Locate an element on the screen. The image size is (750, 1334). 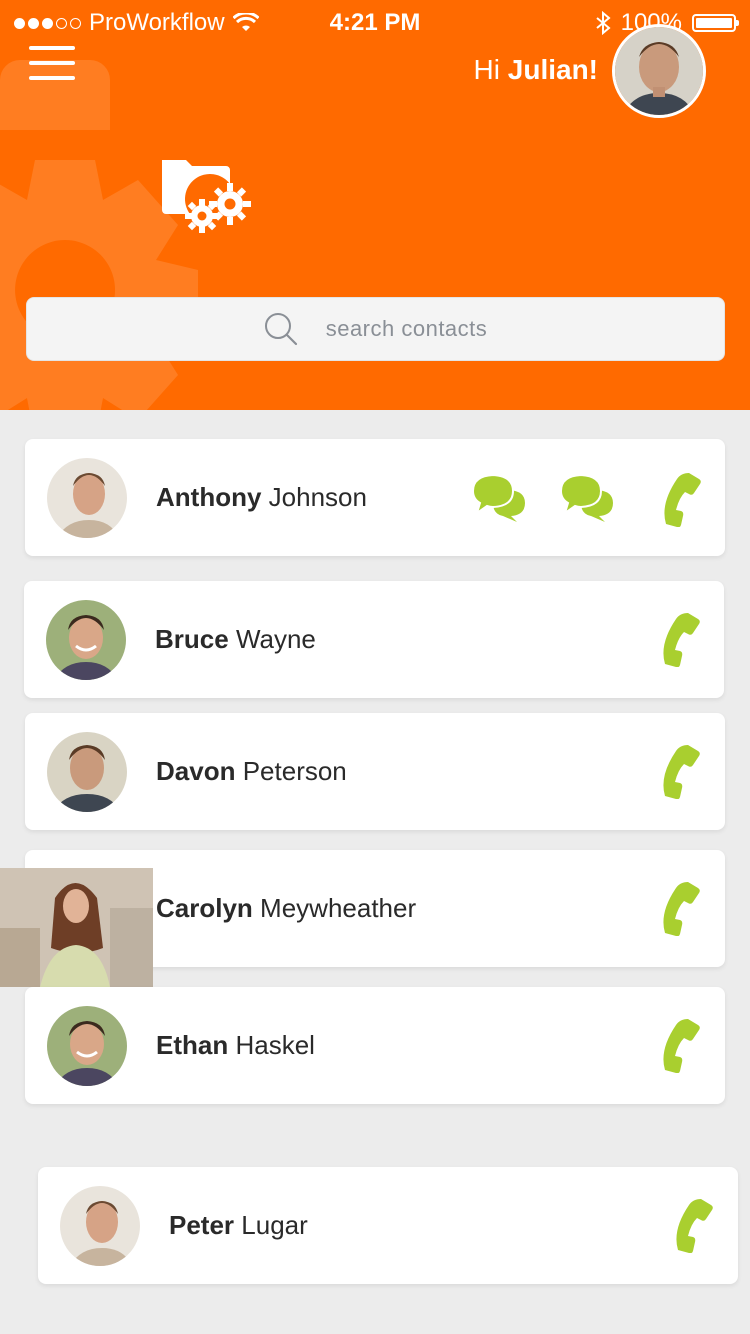
contact-first-name: Peter is located at coordinates (202, 1225).